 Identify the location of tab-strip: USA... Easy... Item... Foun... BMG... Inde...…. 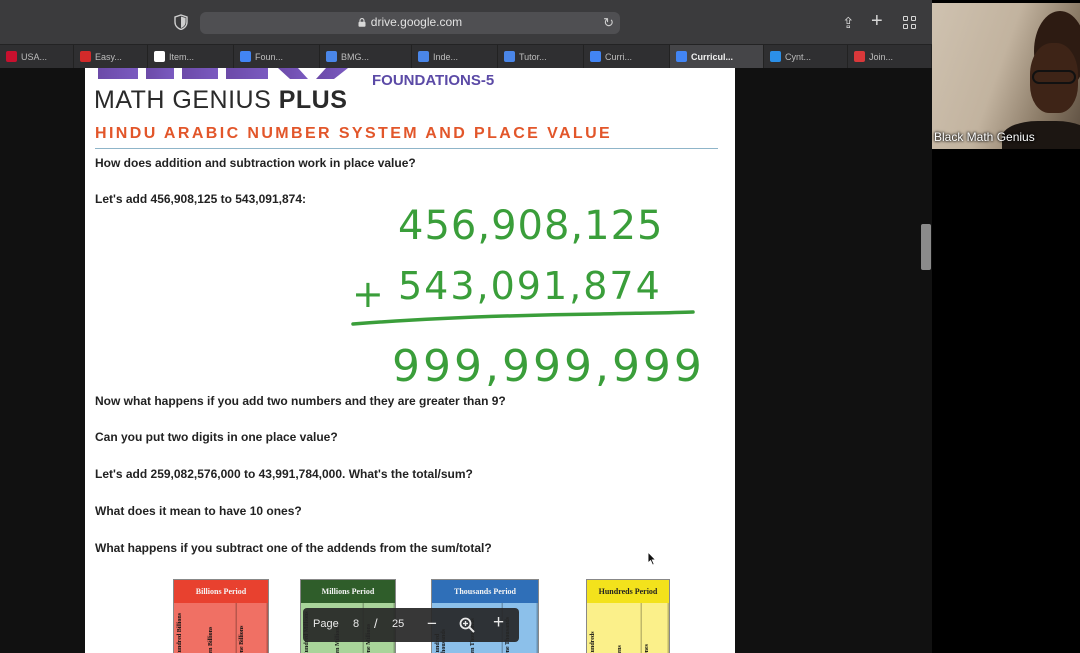
(466, 56).